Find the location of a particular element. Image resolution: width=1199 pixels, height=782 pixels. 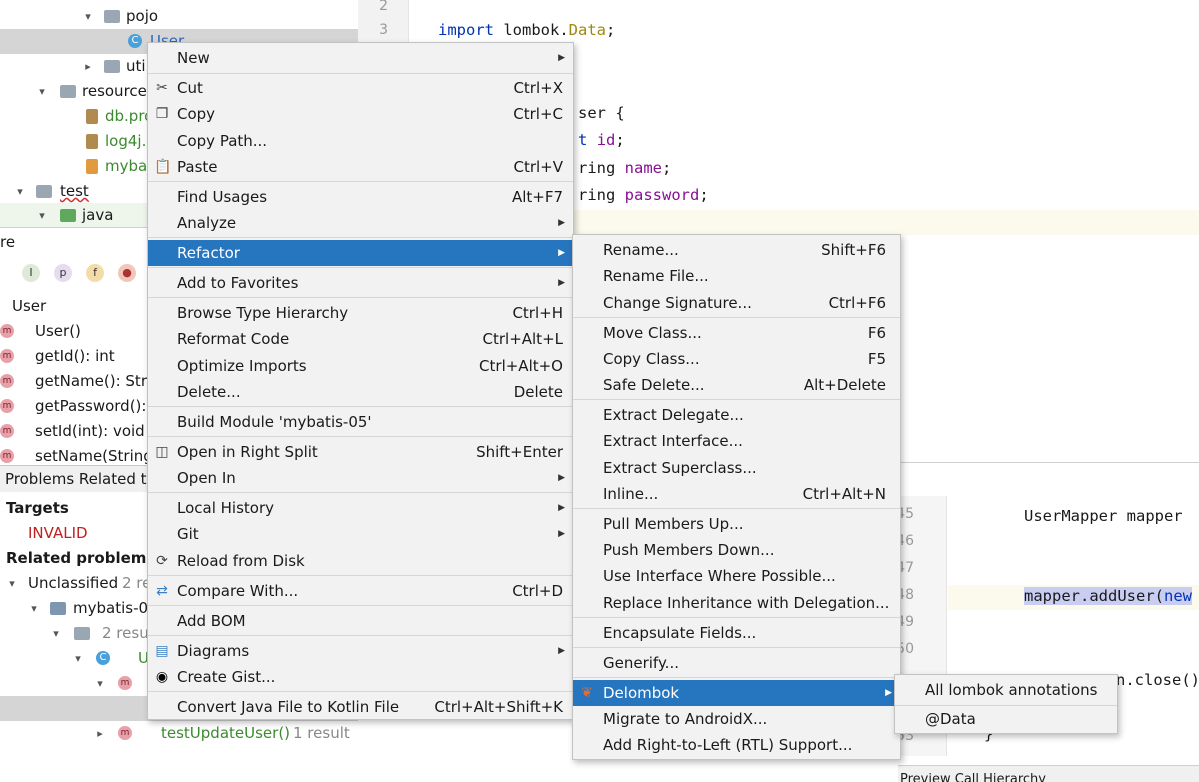

menu-item-browse-type-hierarchy: Browse Type Hierarchy Ctrl+H is located at coordinates (360, 313).